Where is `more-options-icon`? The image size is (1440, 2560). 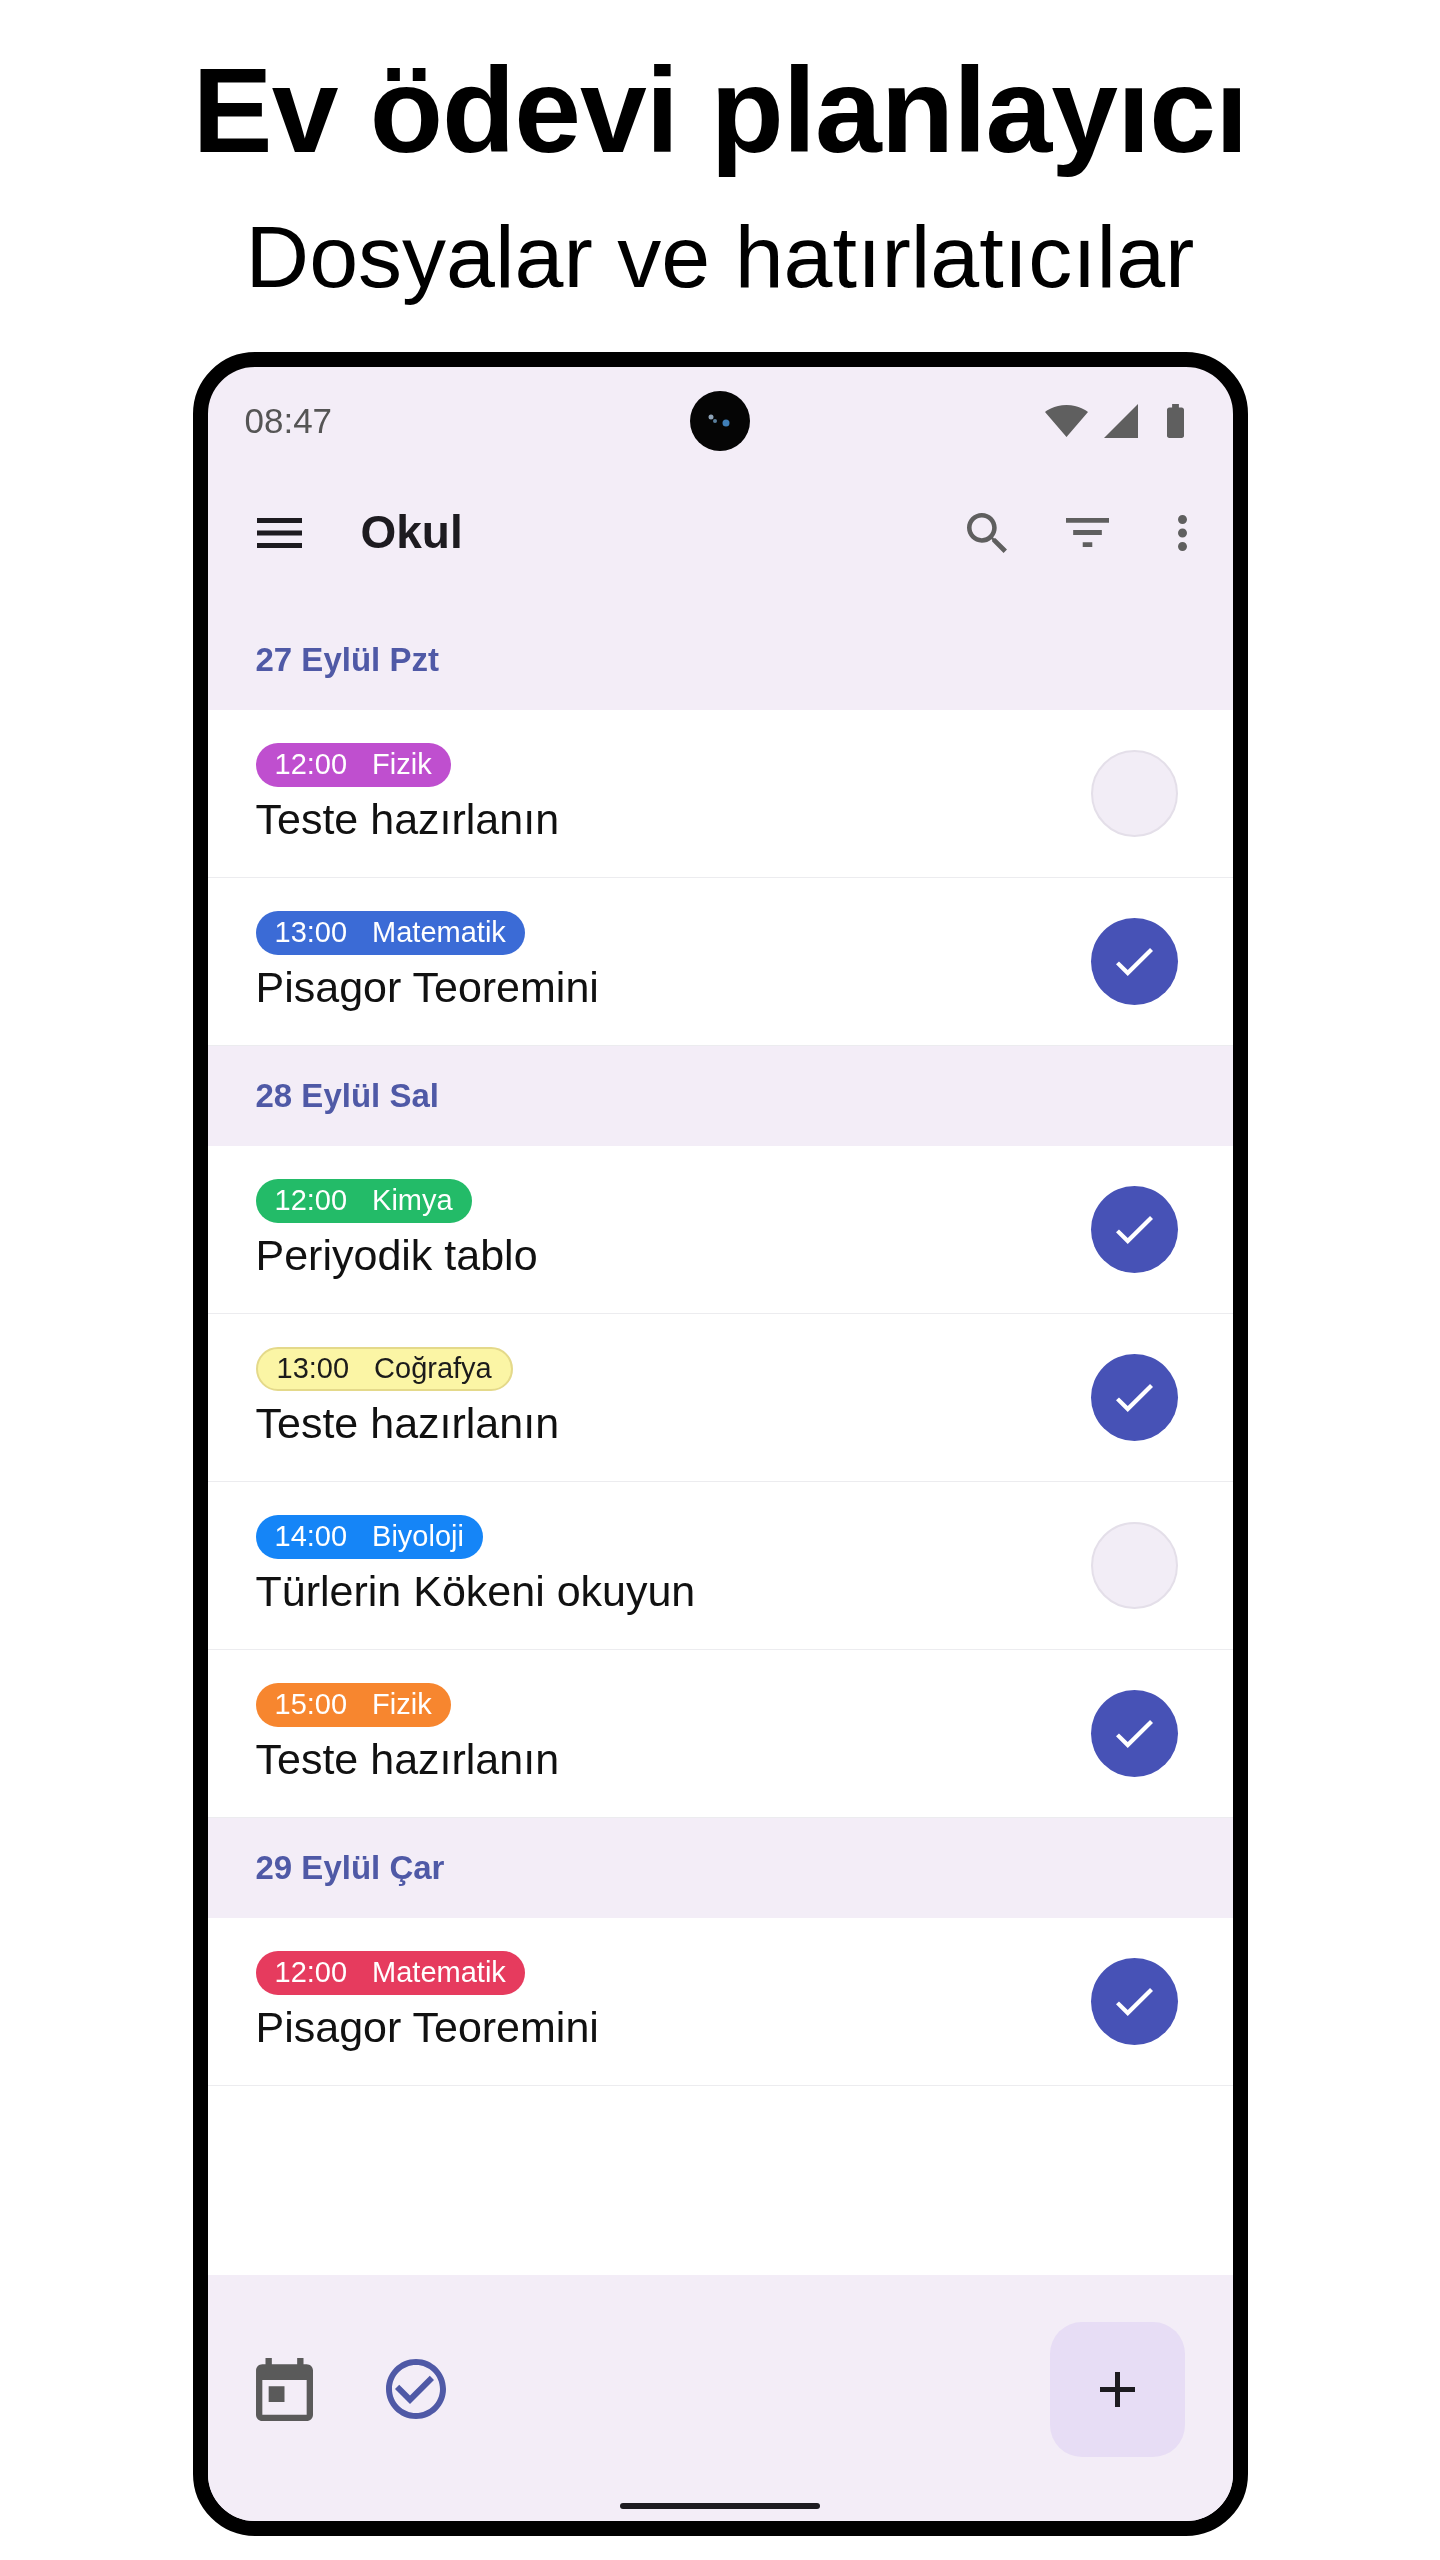
more-options-icon is located at coordinates (1182, 532).